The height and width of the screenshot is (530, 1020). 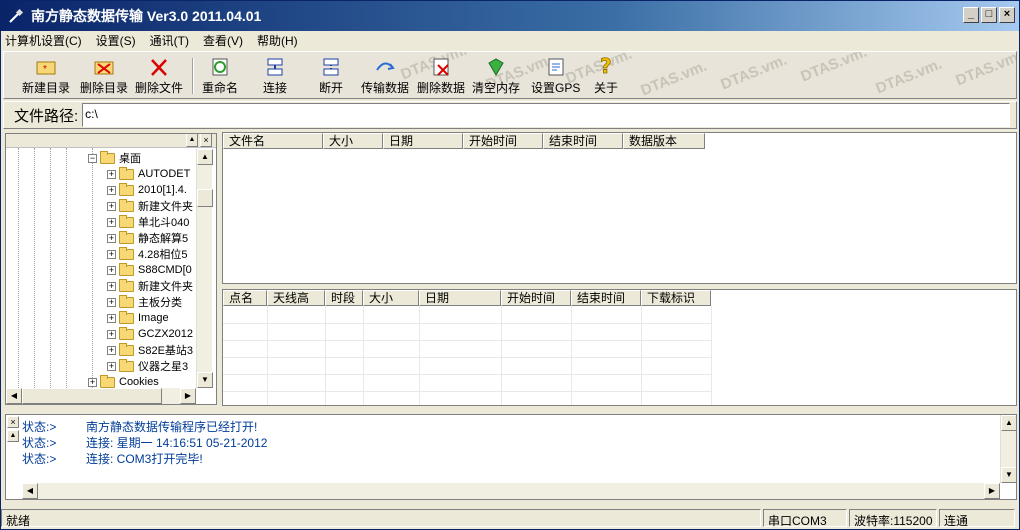 I want to click on rename-button: 重命名, so click(x=220, y=76).